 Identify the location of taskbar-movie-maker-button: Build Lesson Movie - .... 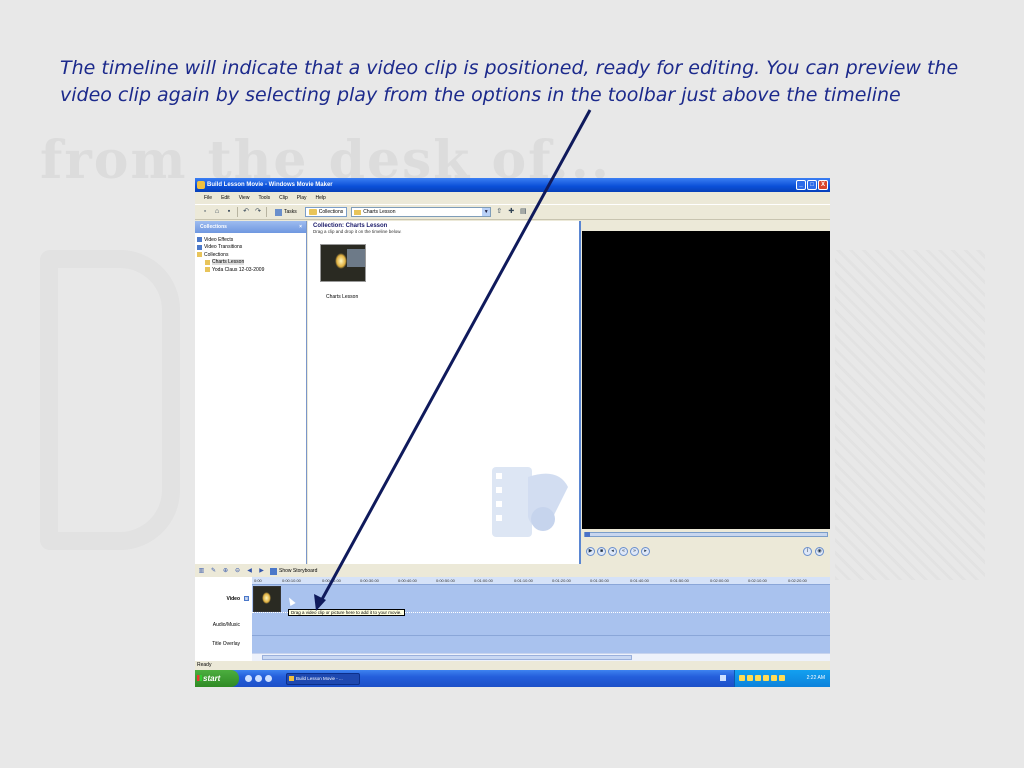
(323, 678).